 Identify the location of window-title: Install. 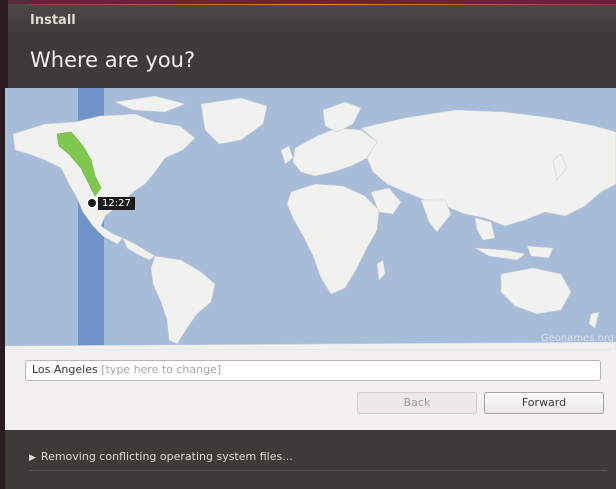
(53, 20).